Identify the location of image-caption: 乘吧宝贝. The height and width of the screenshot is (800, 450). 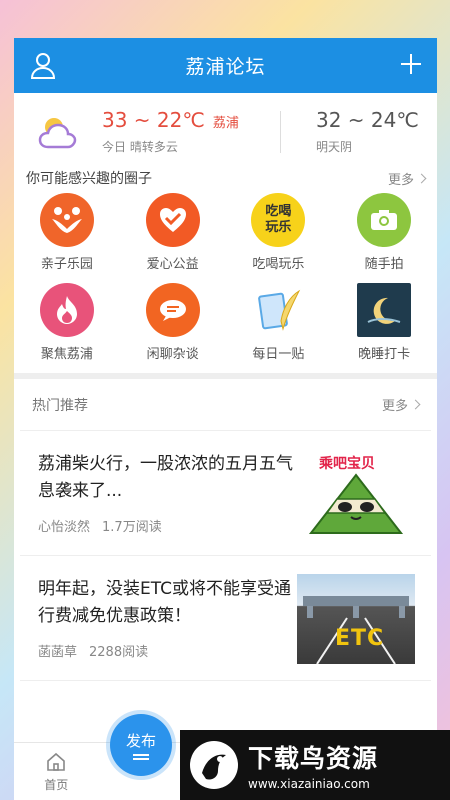
(347, 464).